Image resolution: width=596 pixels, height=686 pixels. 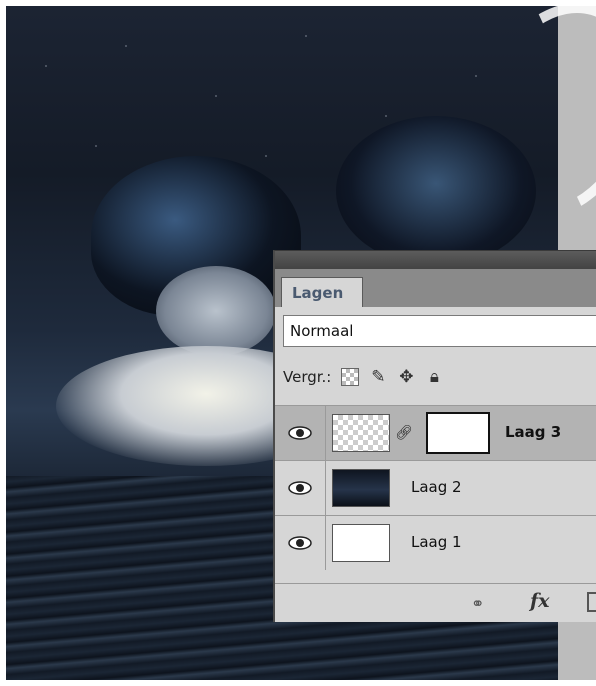 What do you see at coordinates (350, 377) in the screenshot?
I see `lock-transparent-icon` at bounding box center [350, 377].